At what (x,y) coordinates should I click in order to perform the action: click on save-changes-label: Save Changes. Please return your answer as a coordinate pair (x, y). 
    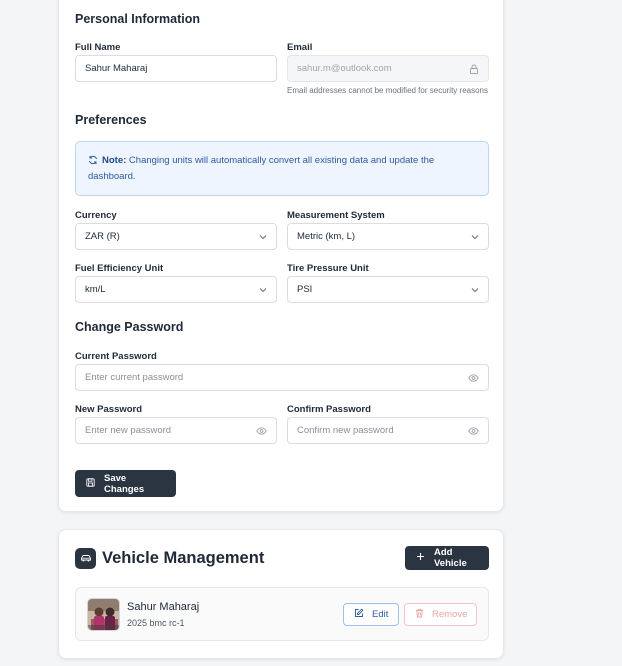
    Looking at the image, I should click on (124, 483).